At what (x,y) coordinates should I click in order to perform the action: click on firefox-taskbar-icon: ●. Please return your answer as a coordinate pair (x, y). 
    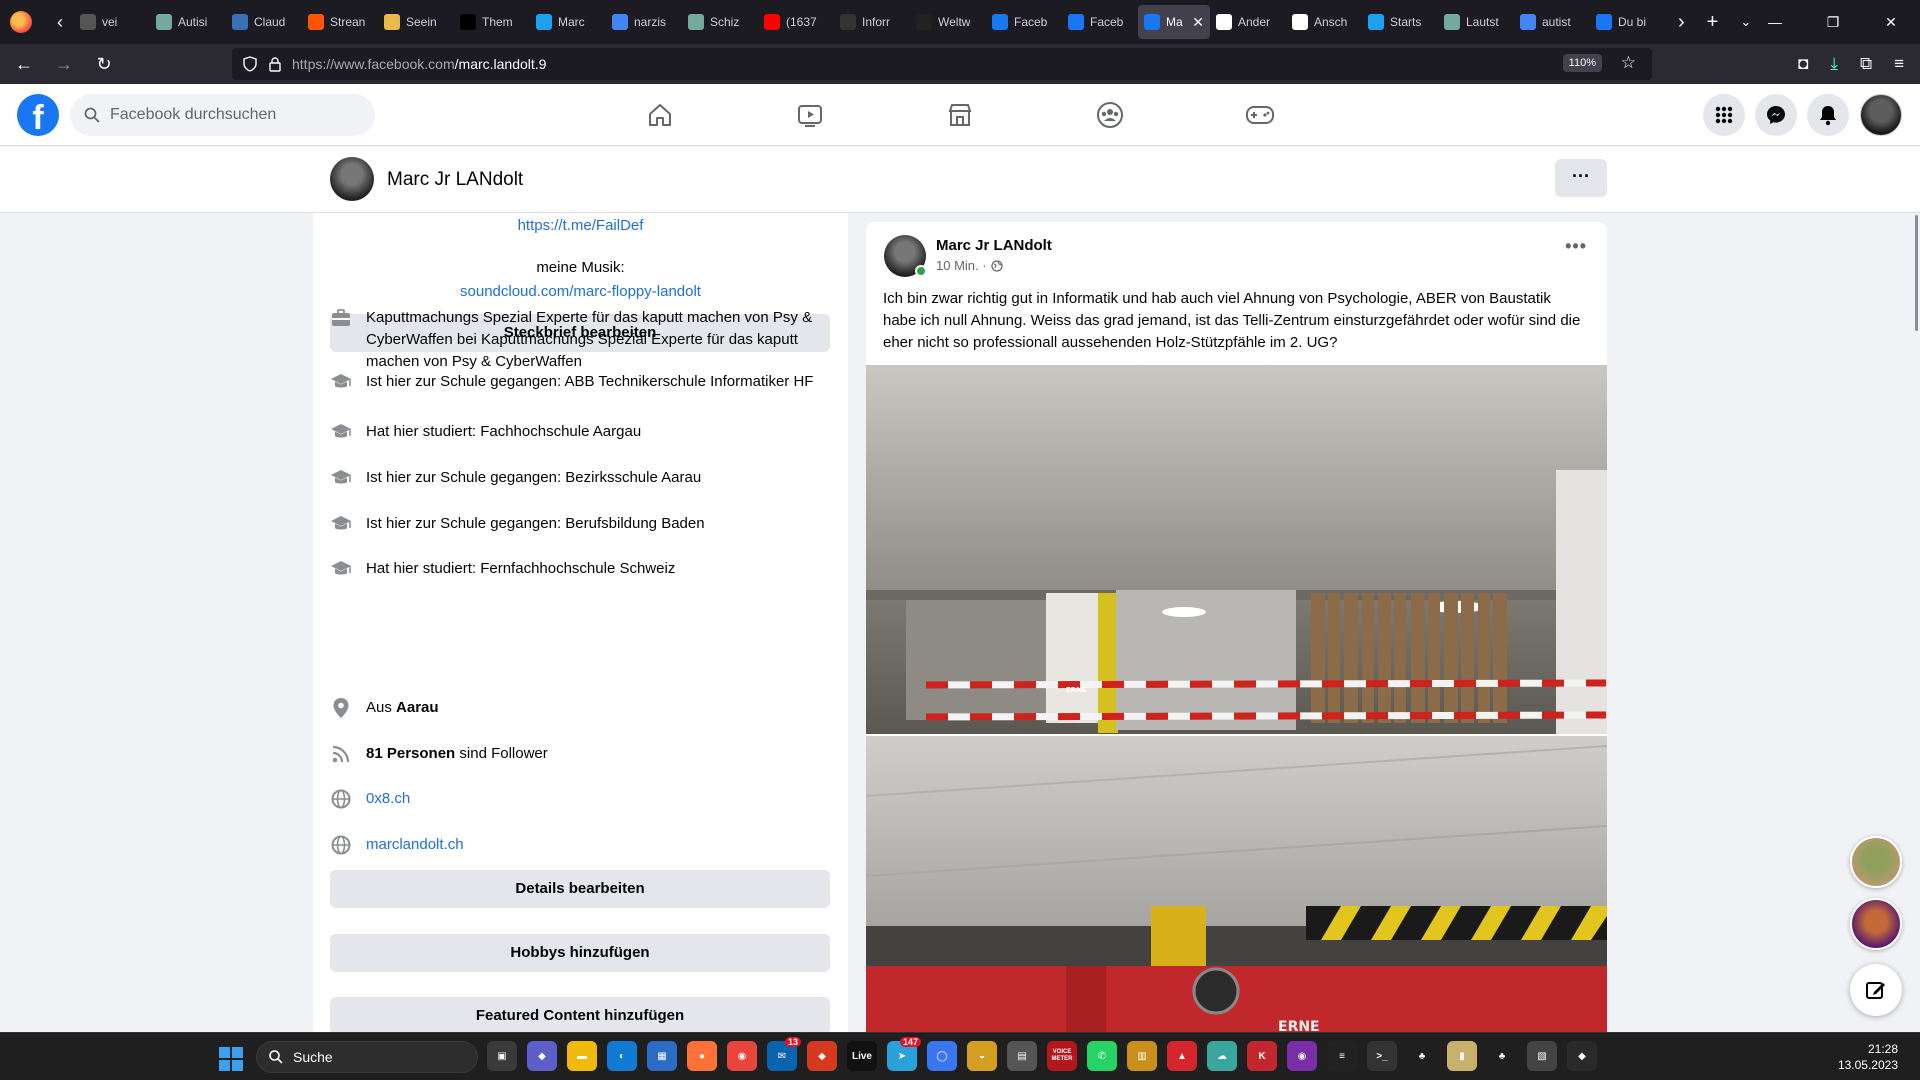
    Looking at the image, I should click on (702, 1056).